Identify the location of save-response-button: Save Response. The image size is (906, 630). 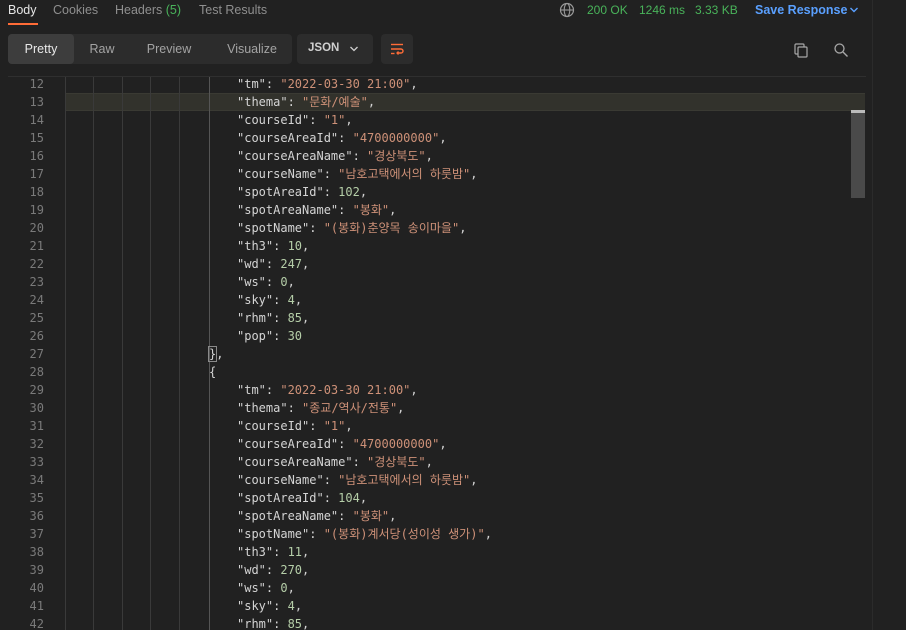
(801, 10).